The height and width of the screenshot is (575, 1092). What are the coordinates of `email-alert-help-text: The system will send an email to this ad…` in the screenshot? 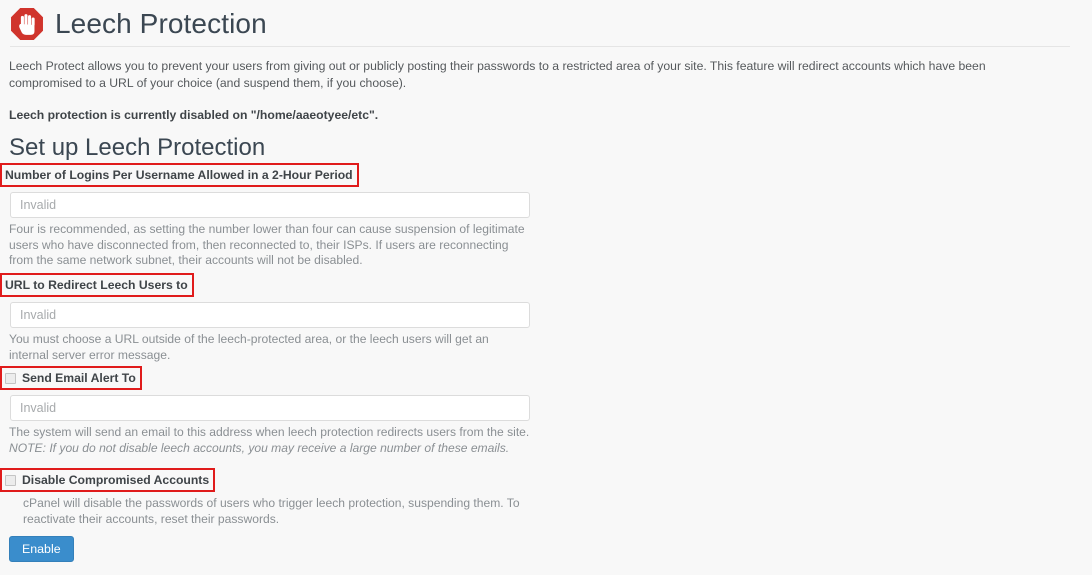 It's located at (270, 440).